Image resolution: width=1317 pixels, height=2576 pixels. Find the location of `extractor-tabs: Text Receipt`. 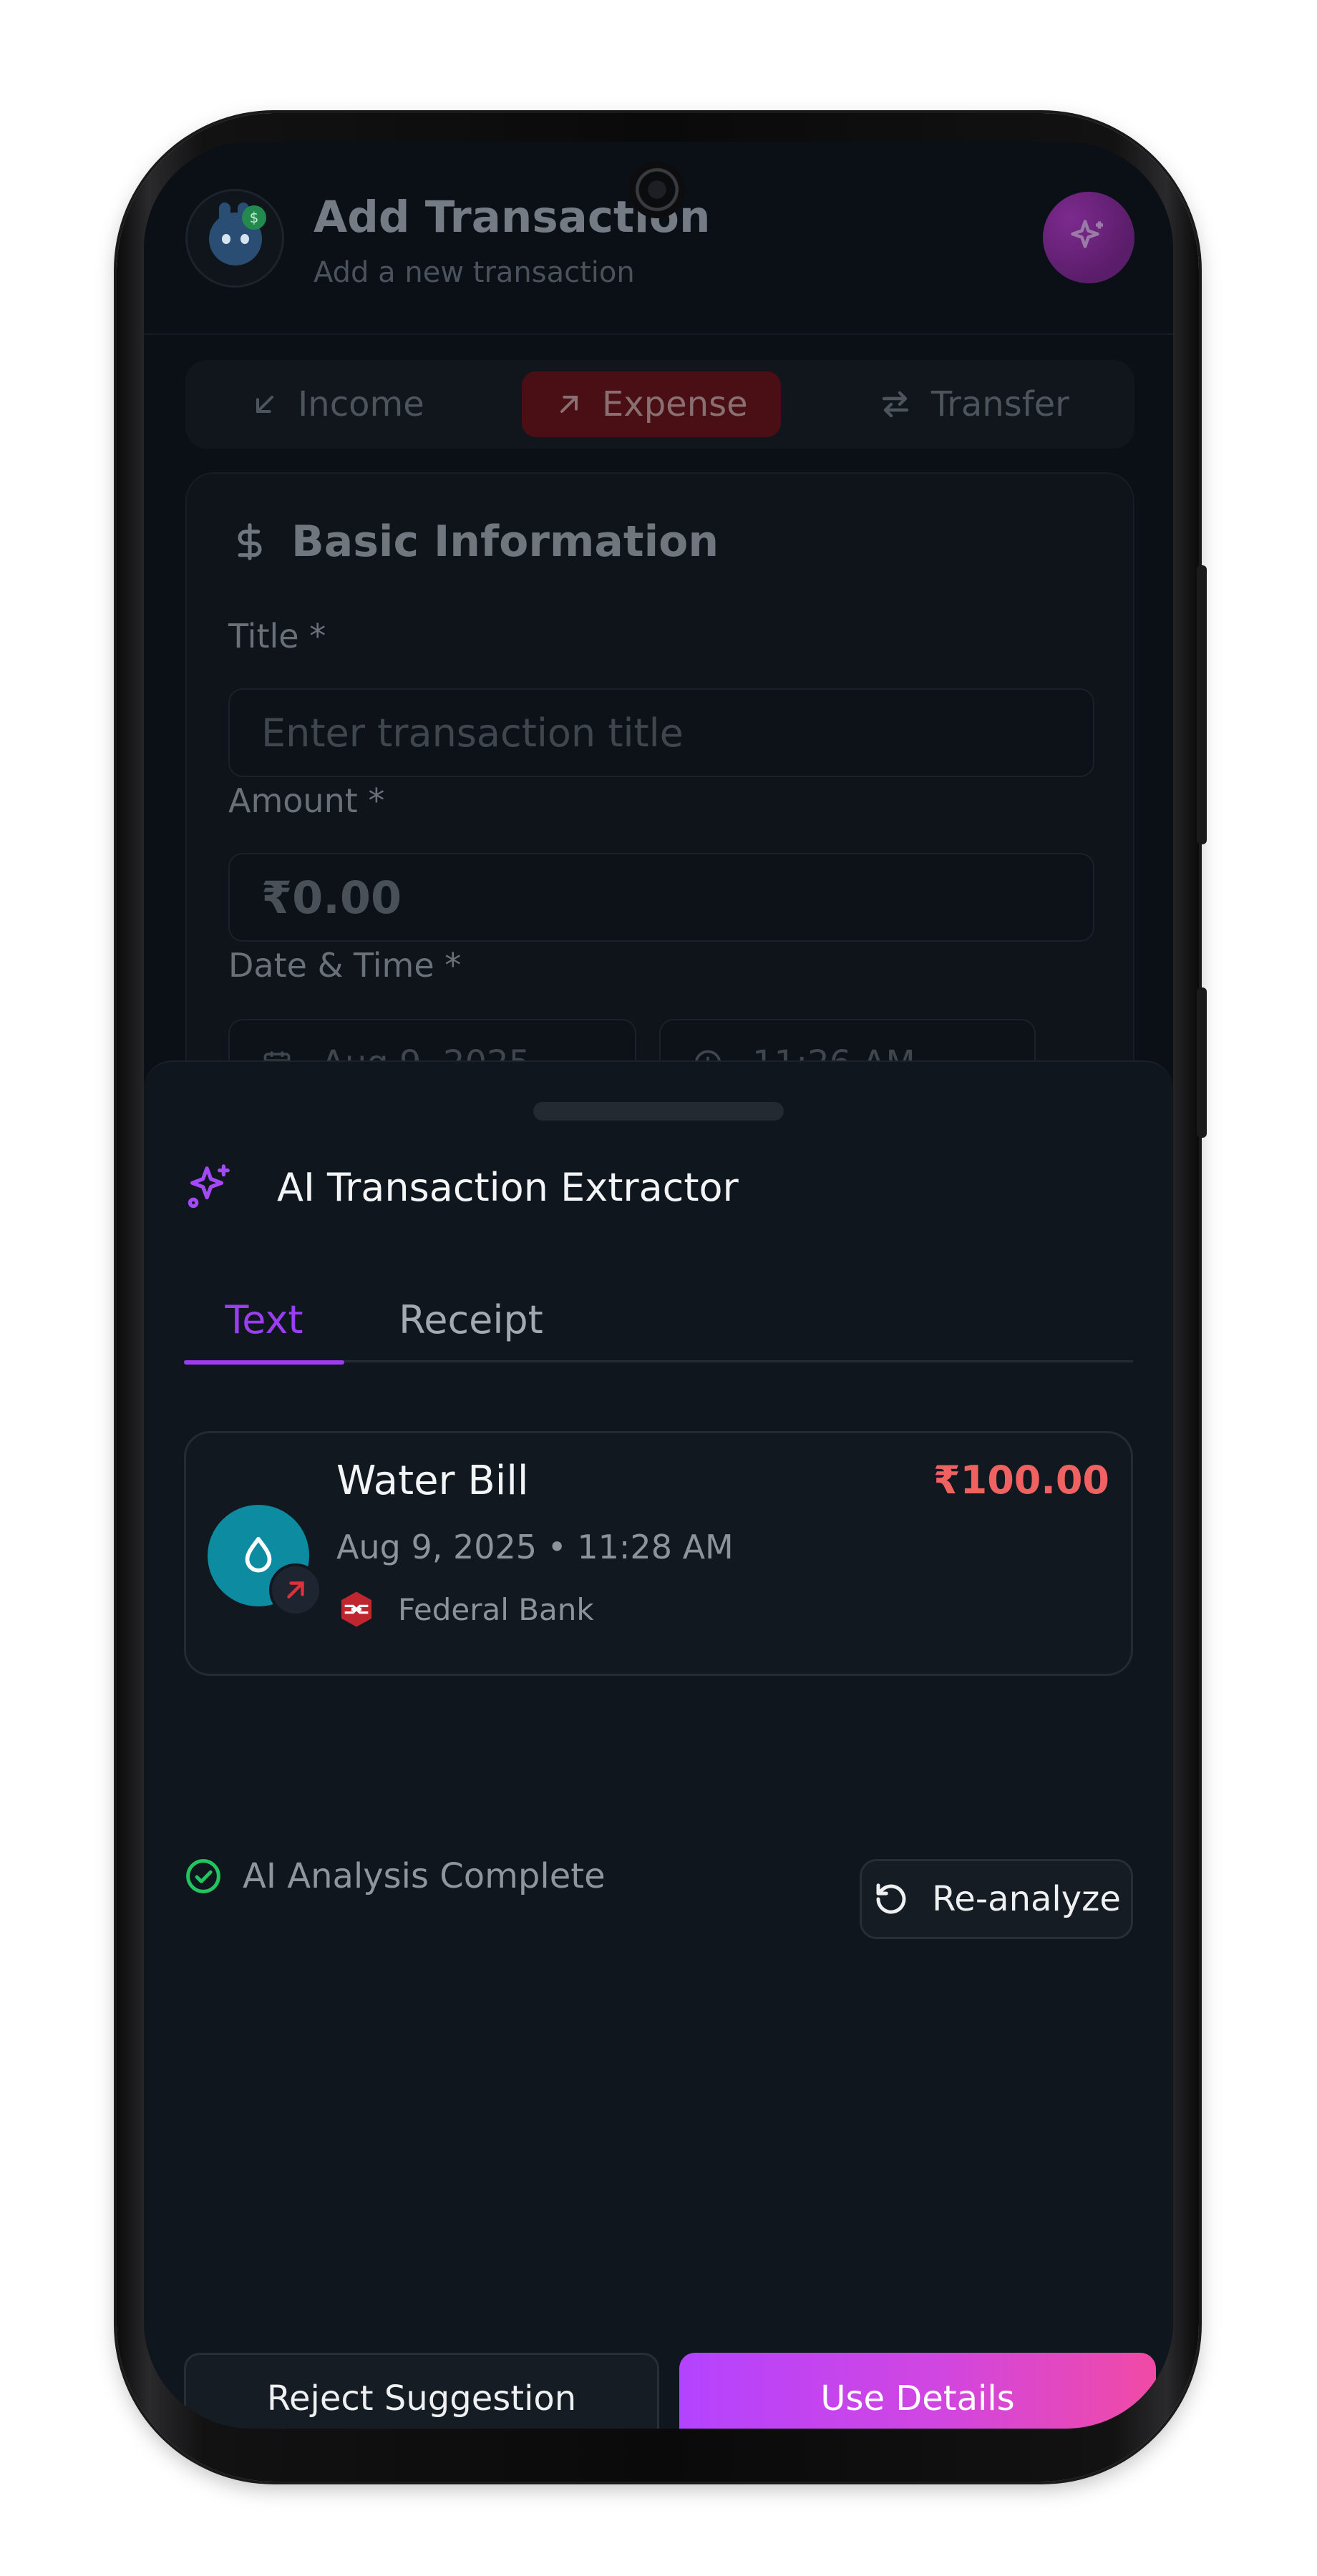

extractor-tabs: Text Receipt is located at coordinates (658, 1321).